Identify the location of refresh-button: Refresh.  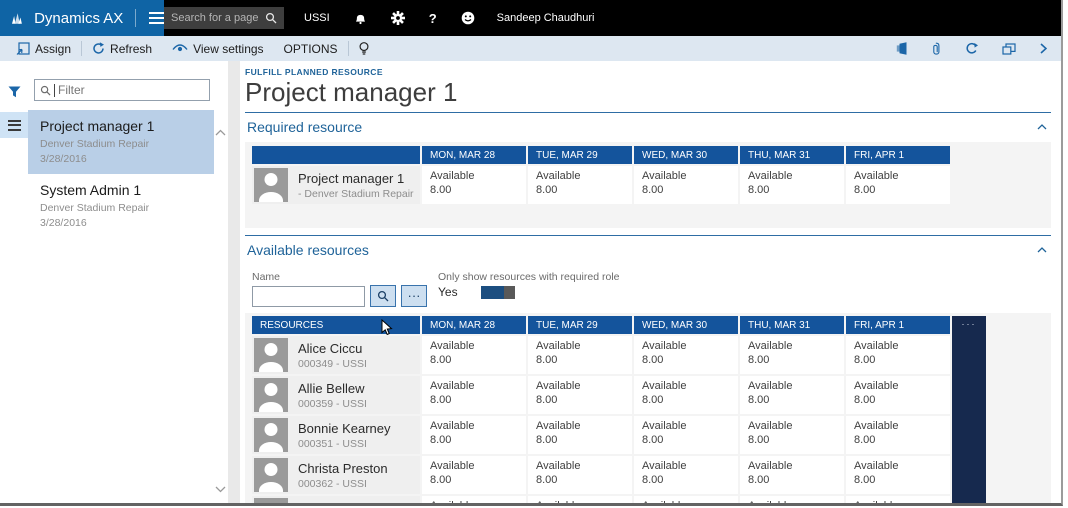
(122, 48).